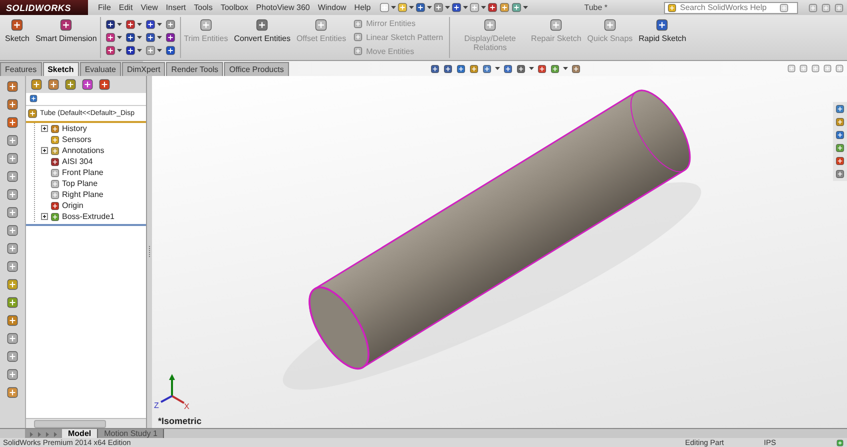 The height and width of the screenshot is (447, 847). Describe the element at coordinates (332, 7) in the screenshot. I see `menu-item: Window` at that location.